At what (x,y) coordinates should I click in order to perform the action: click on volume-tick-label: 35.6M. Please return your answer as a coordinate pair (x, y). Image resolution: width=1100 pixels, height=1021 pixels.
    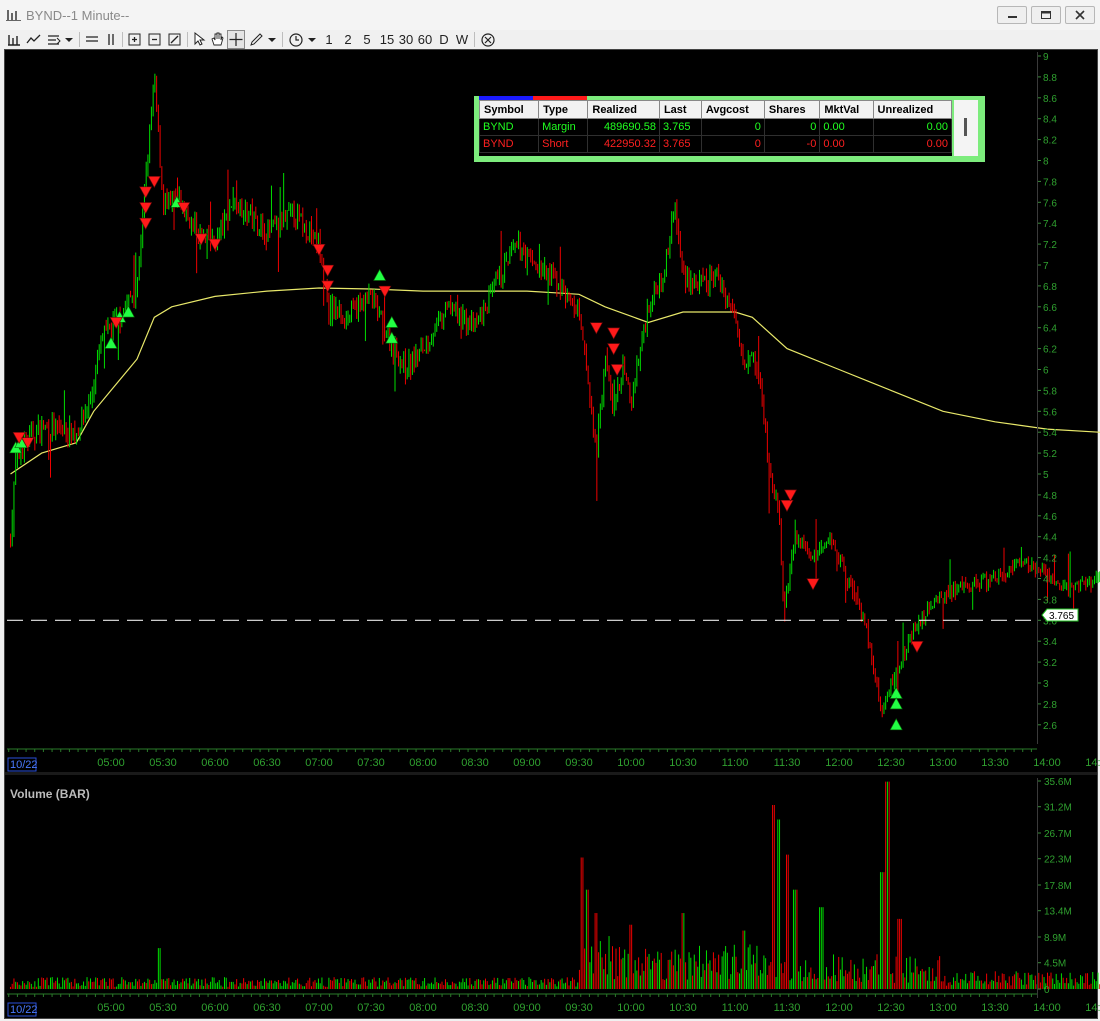
    Looking at the image, I should click on (1058, 782).